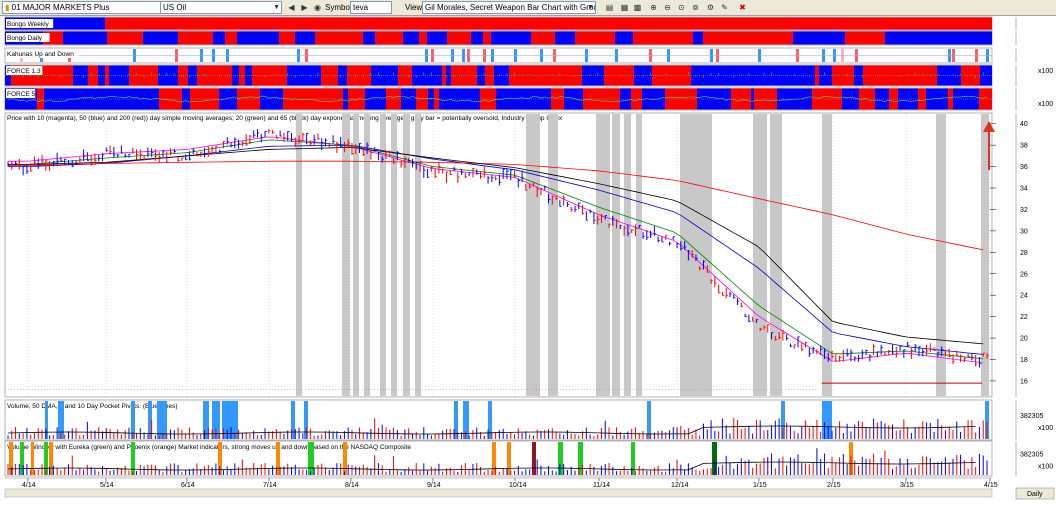 The height and width of the screenshot is (506, 1056). What do you see at coordinates (29, 485) in the screenshot?
I see `x-axis-tick-label: 4/14` at bounding box center [29, 485].